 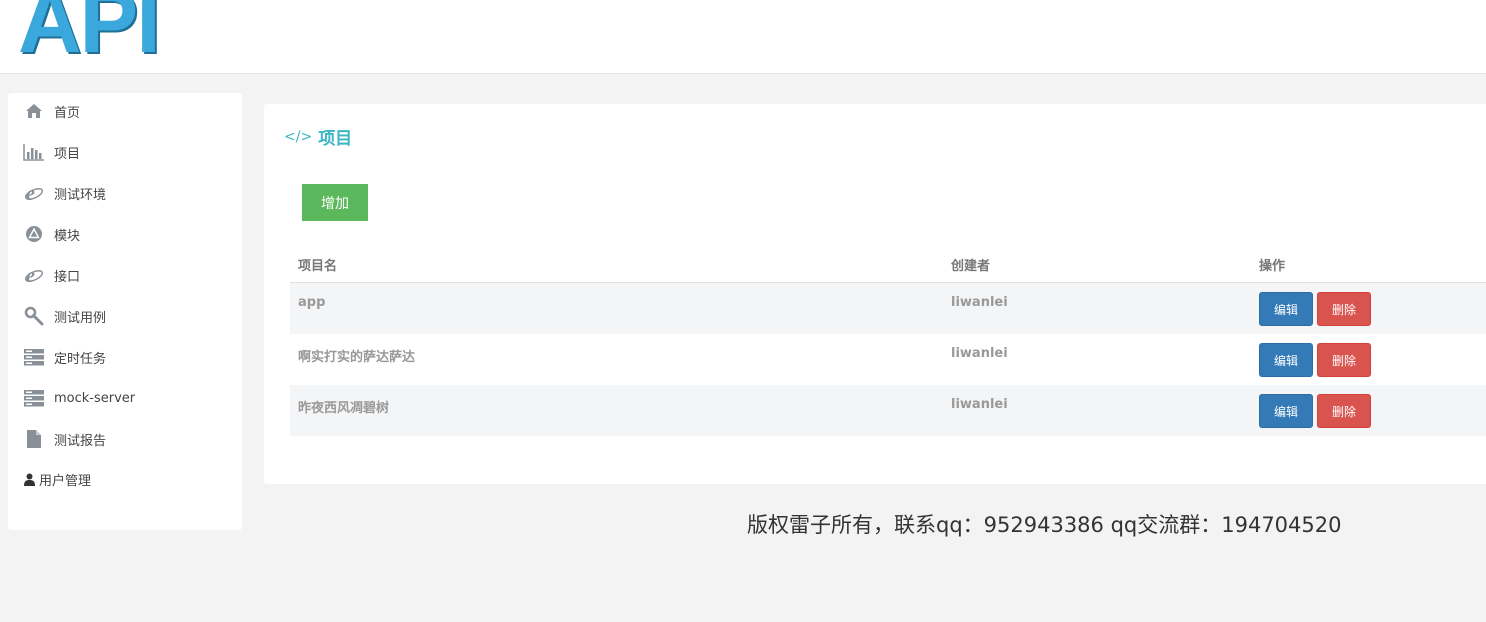 I want to click on home-icon, so click(x=34, y=111).